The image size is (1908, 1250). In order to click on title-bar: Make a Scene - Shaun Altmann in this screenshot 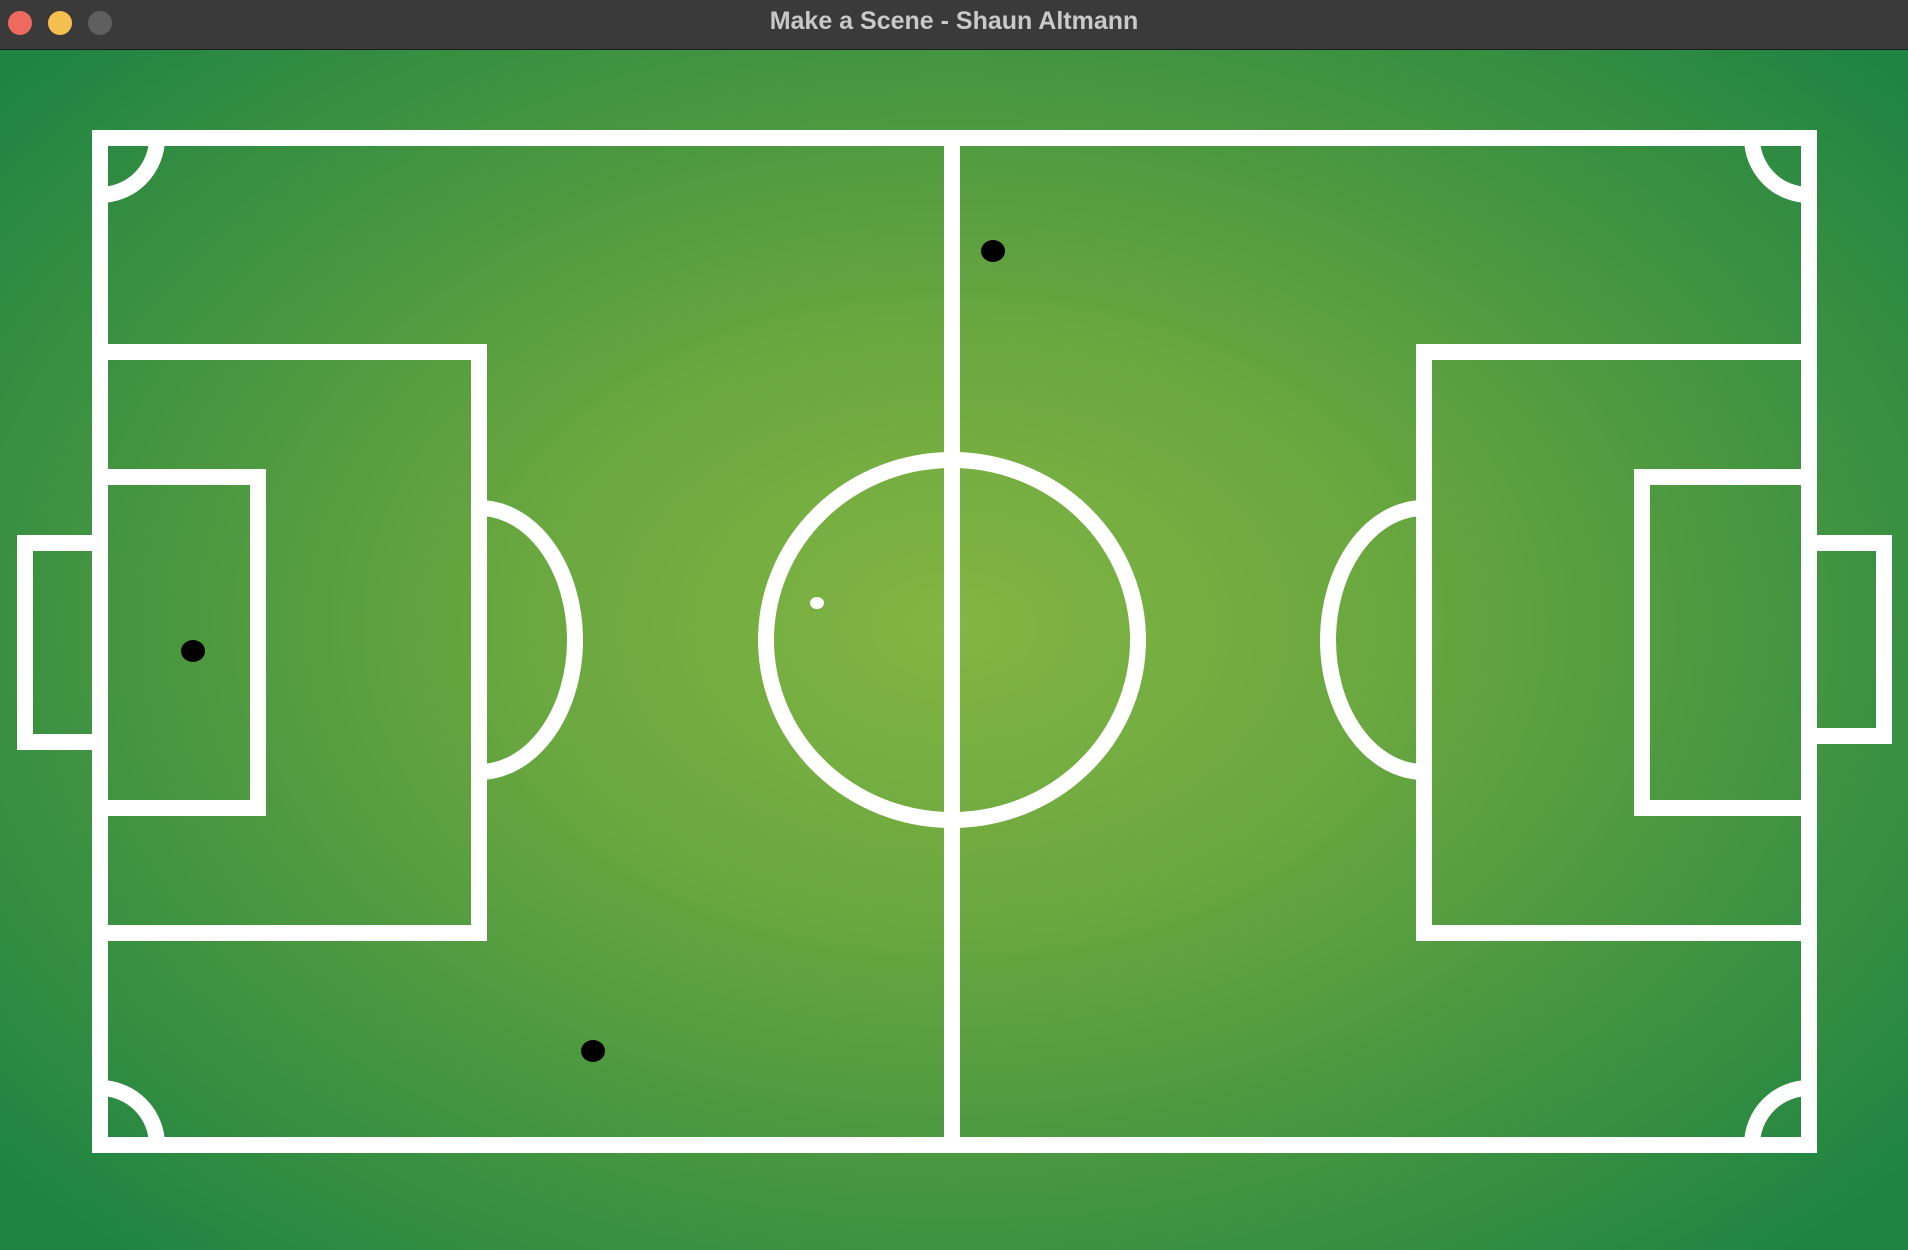, I will do `click(954, 25)`.